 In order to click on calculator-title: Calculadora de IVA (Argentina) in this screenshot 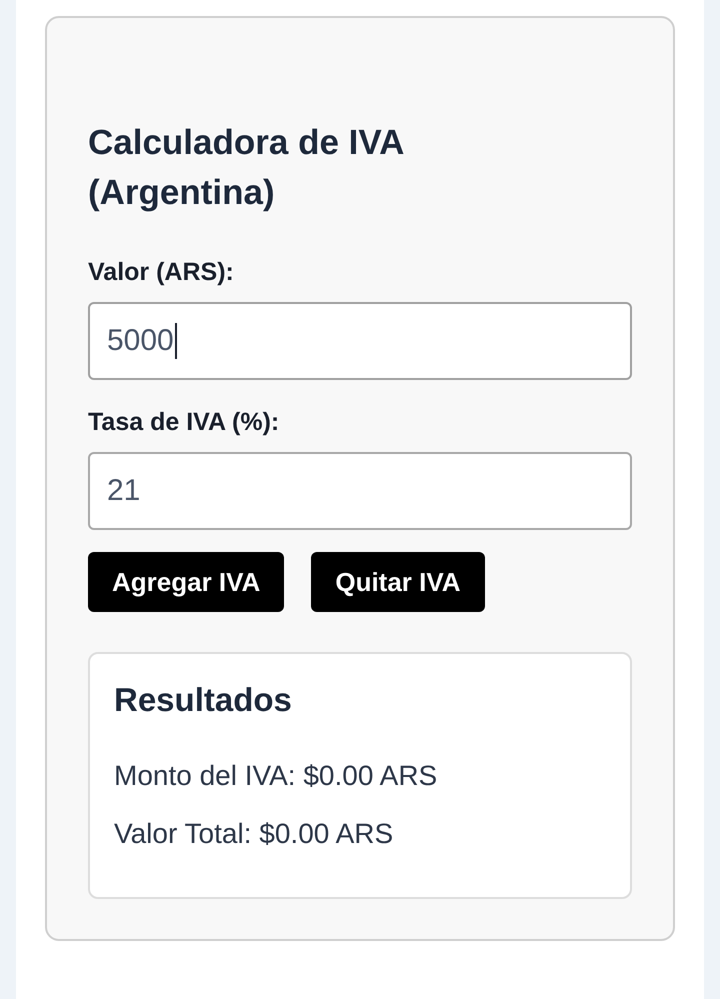, I will do `click(246, 168)`.